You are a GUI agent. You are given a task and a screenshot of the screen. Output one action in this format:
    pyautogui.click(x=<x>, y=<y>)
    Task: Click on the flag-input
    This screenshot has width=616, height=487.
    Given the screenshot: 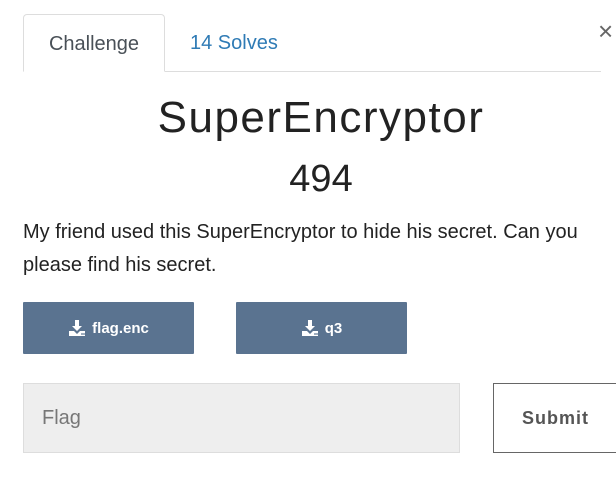 What is the action you would take?
    pyautogui.click(x=241, y=418)
    